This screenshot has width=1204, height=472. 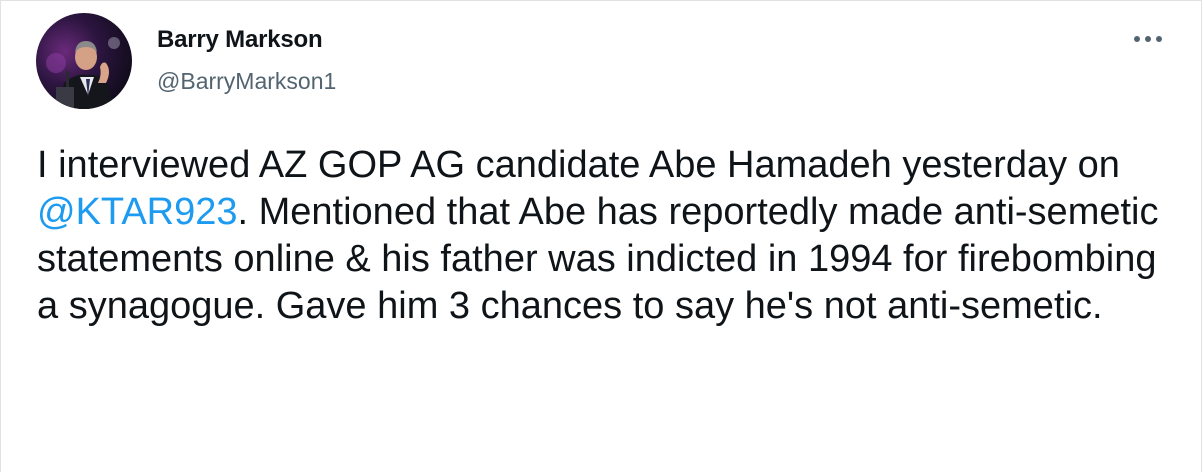 I want to click on author-display-name: Barry Markson, so click(x=240, y=40).